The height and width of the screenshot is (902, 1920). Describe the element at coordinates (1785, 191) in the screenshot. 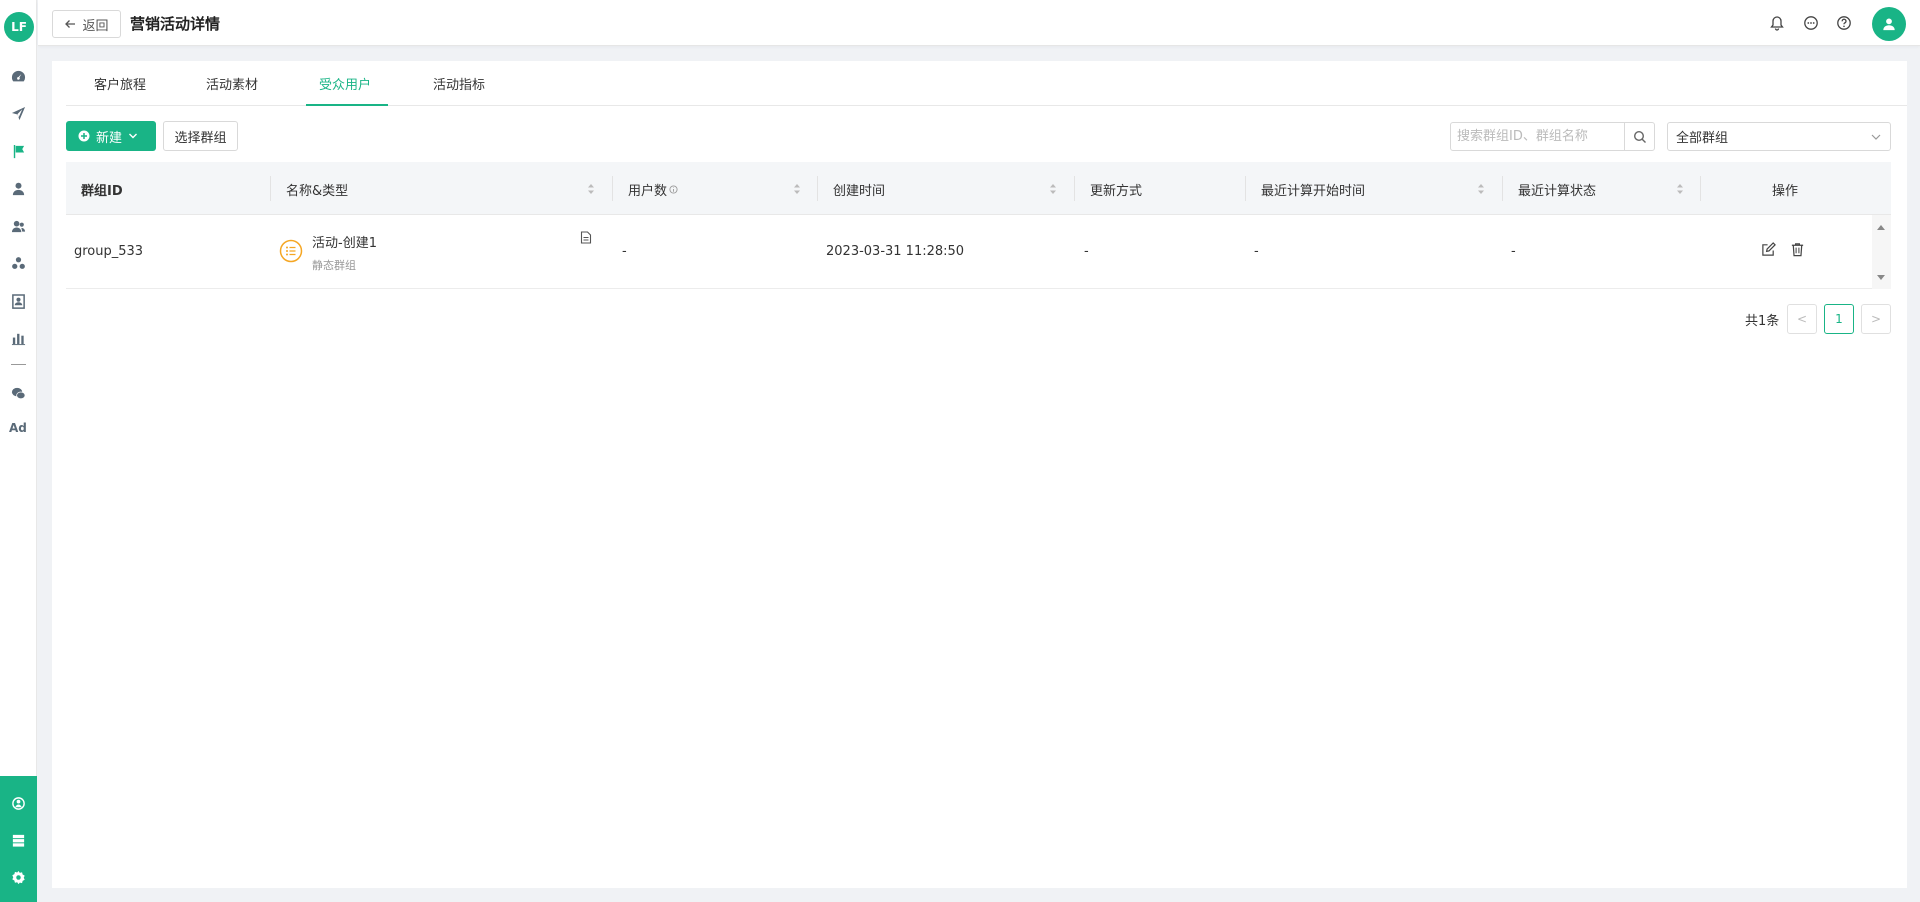

I see `col-actions: 操作` at that location.